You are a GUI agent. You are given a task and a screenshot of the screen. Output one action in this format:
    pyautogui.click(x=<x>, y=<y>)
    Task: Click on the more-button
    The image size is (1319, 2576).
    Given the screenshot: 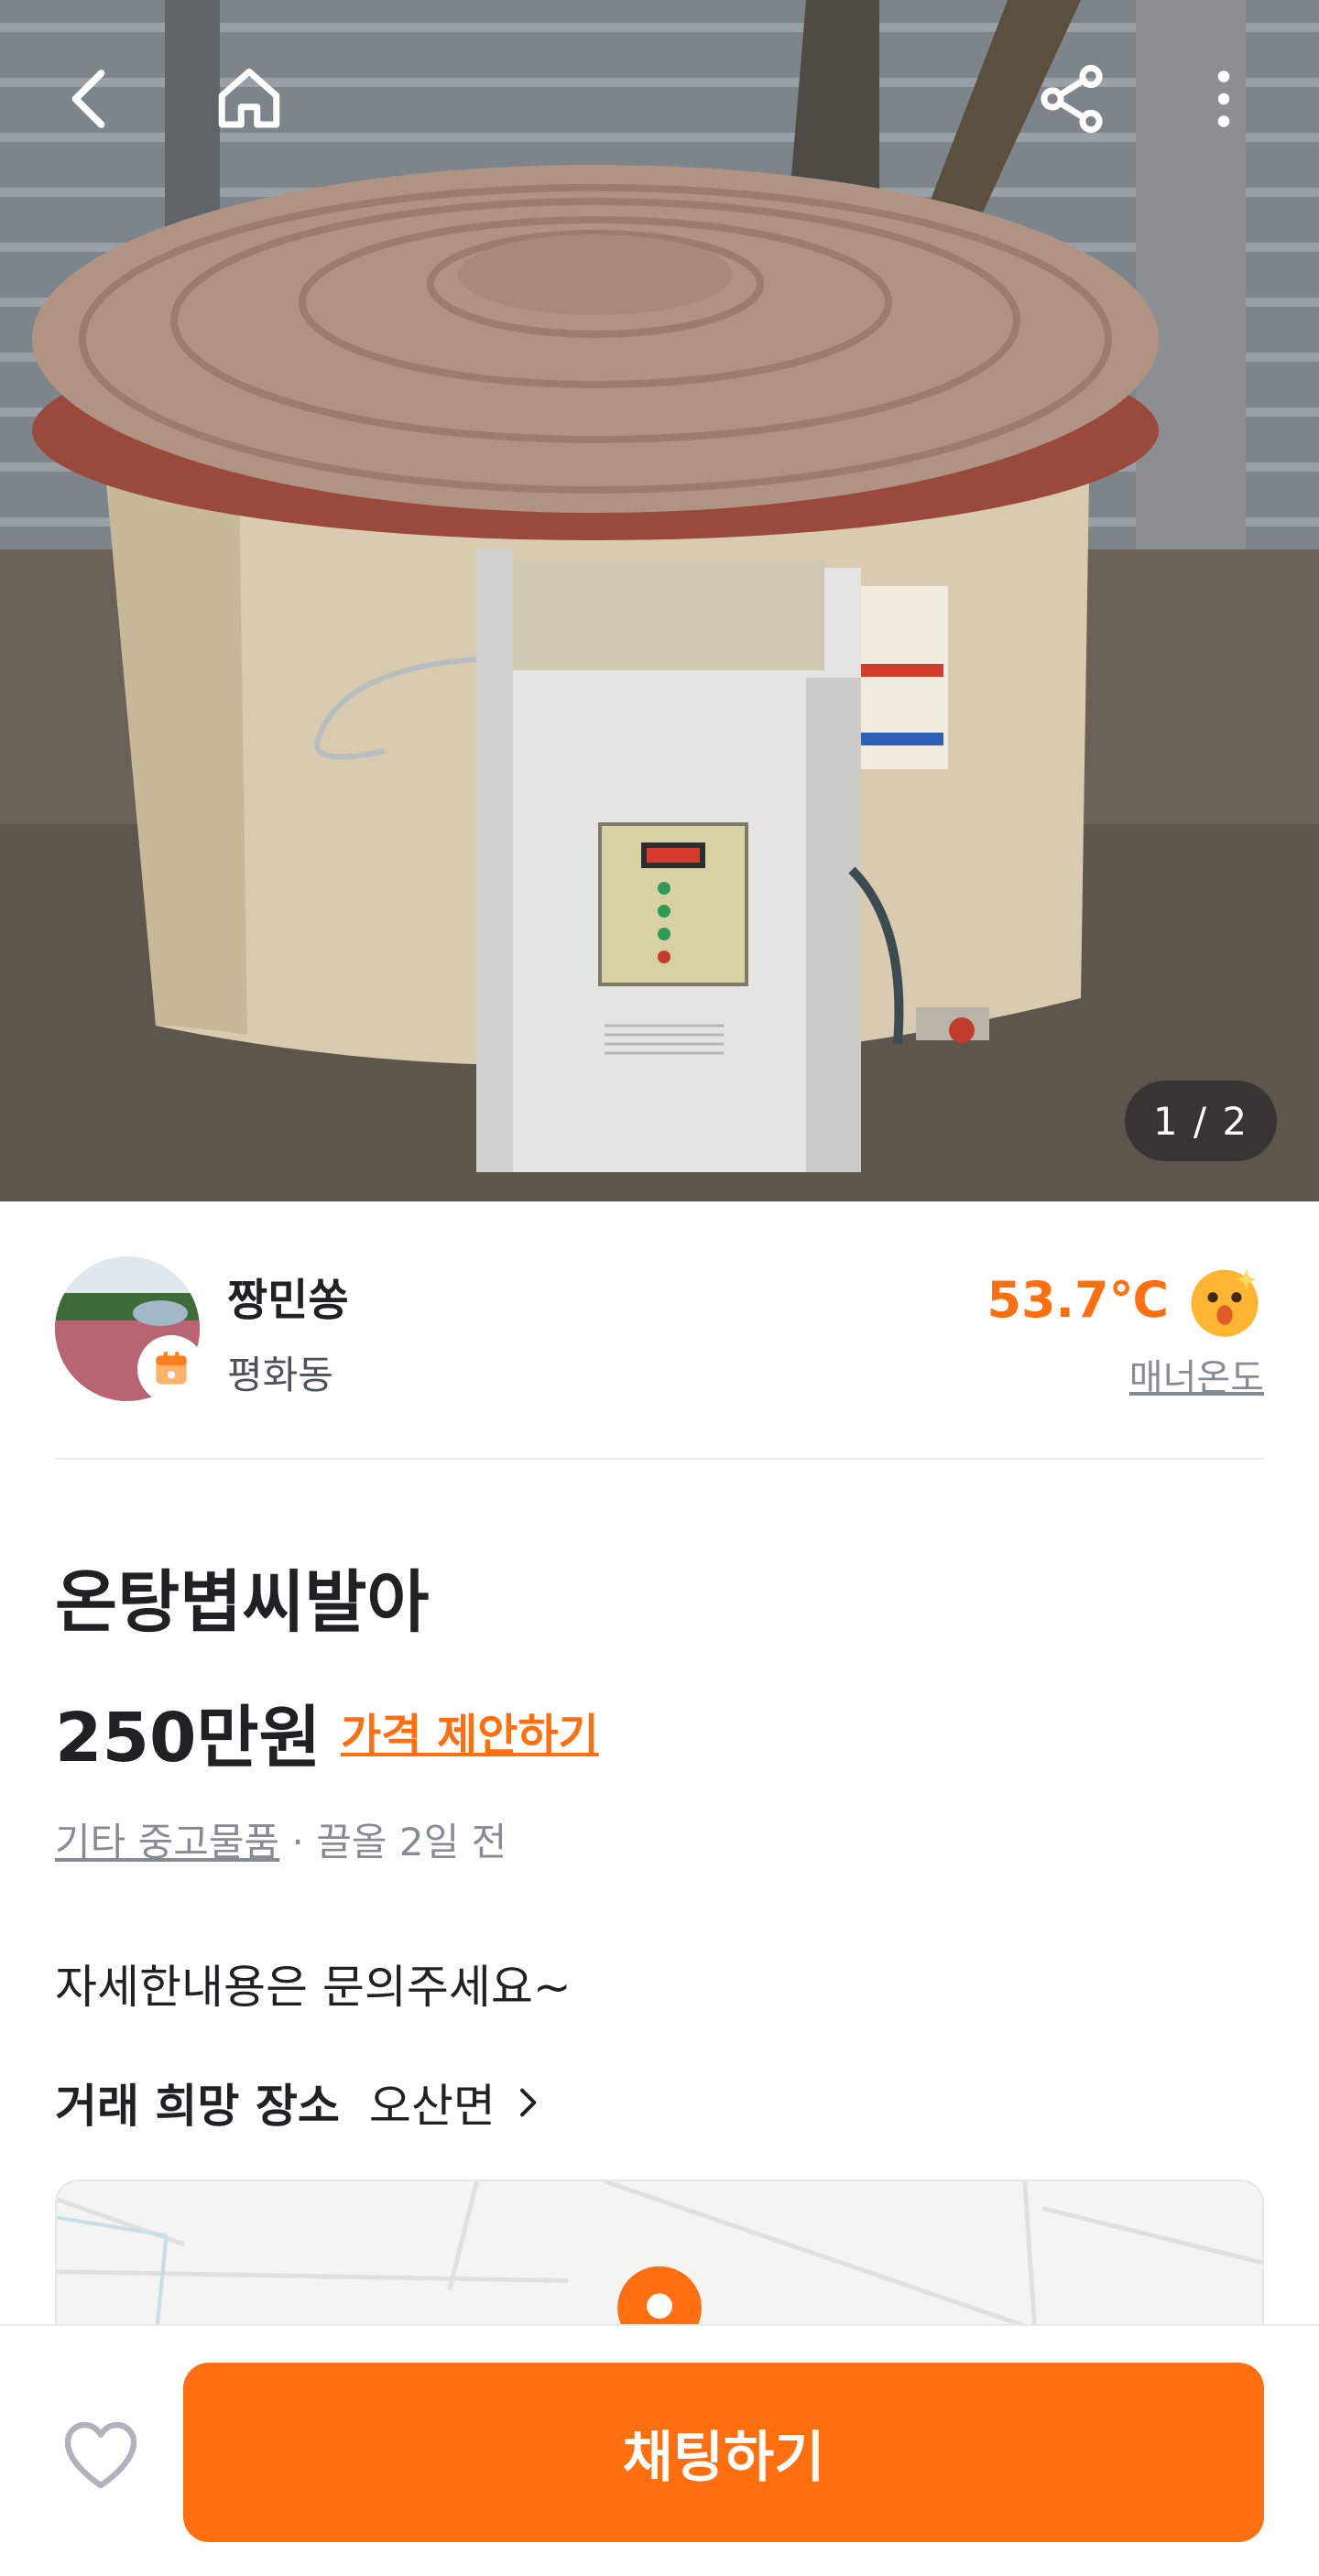 What is the action you would take?
    pyautogui.click(x=1224, y=99)
    